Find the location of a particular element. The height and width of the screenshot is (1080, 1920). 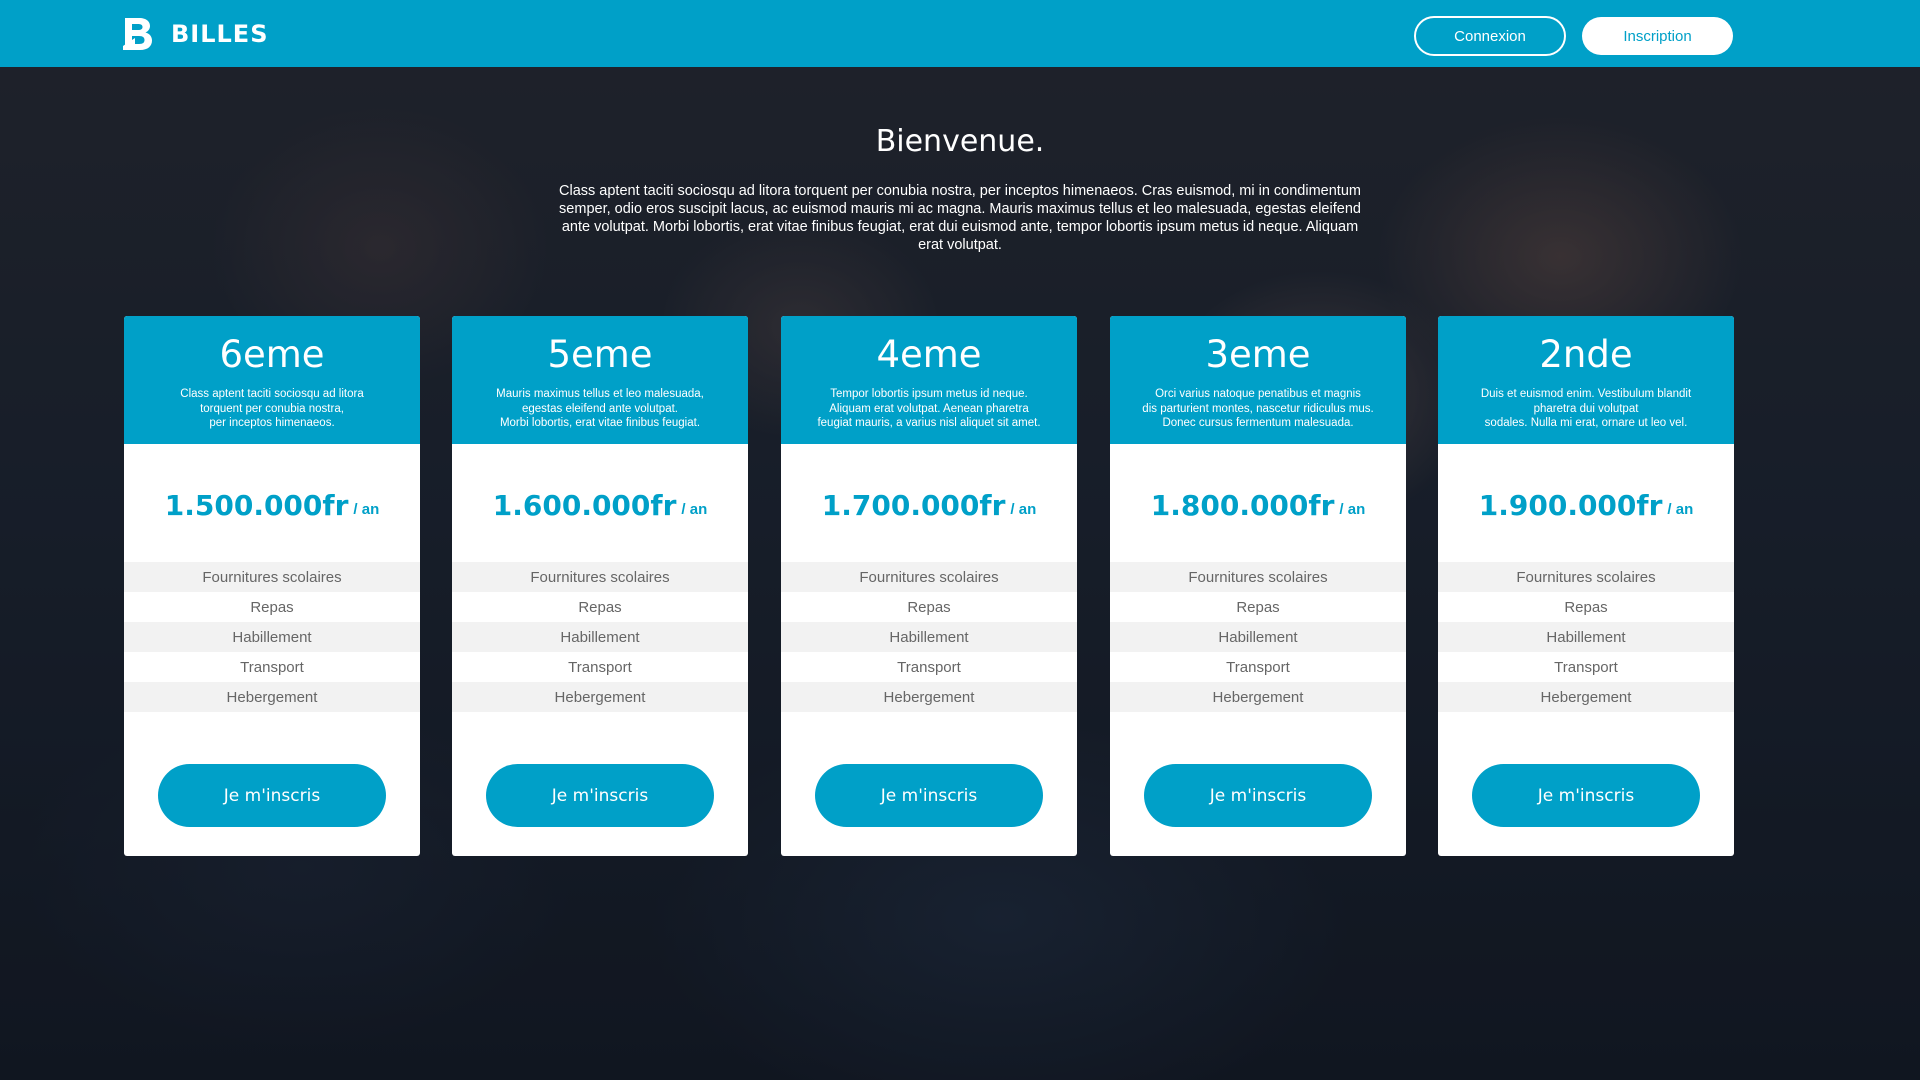

price-row: 1.500.000fr / an is located at coordinates (272, 503).